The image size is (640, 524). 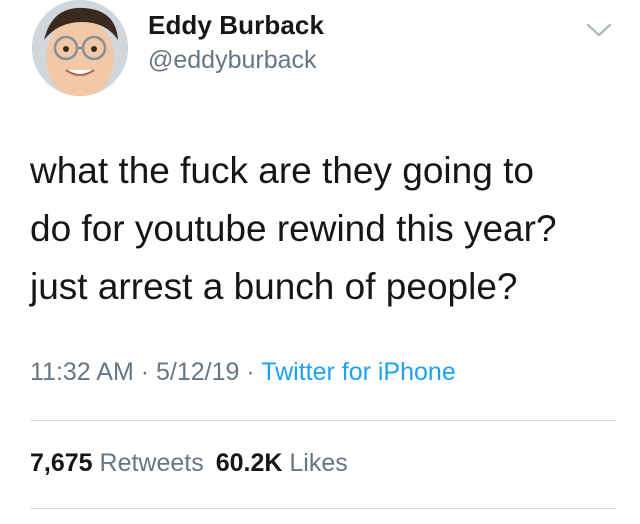 I want to click on tweet-text-line: just arrest a bunch of people?, so click(x=274, y=286).